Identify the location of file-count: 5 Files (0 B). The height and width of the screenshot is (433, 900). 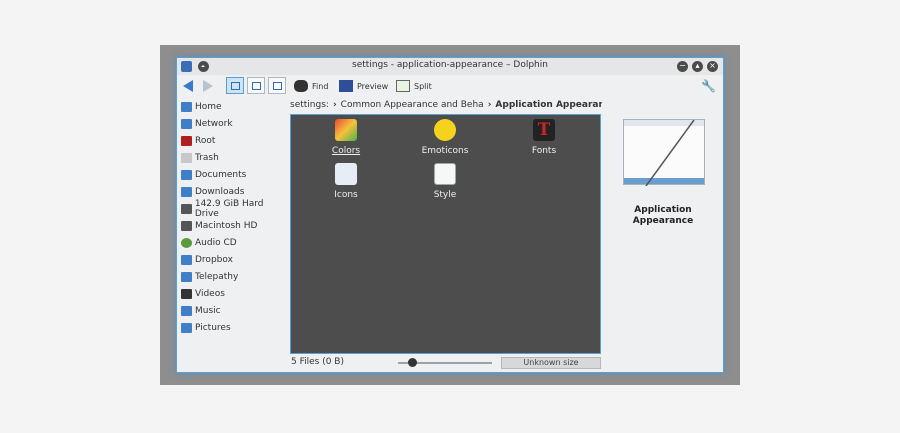
(317, 362).